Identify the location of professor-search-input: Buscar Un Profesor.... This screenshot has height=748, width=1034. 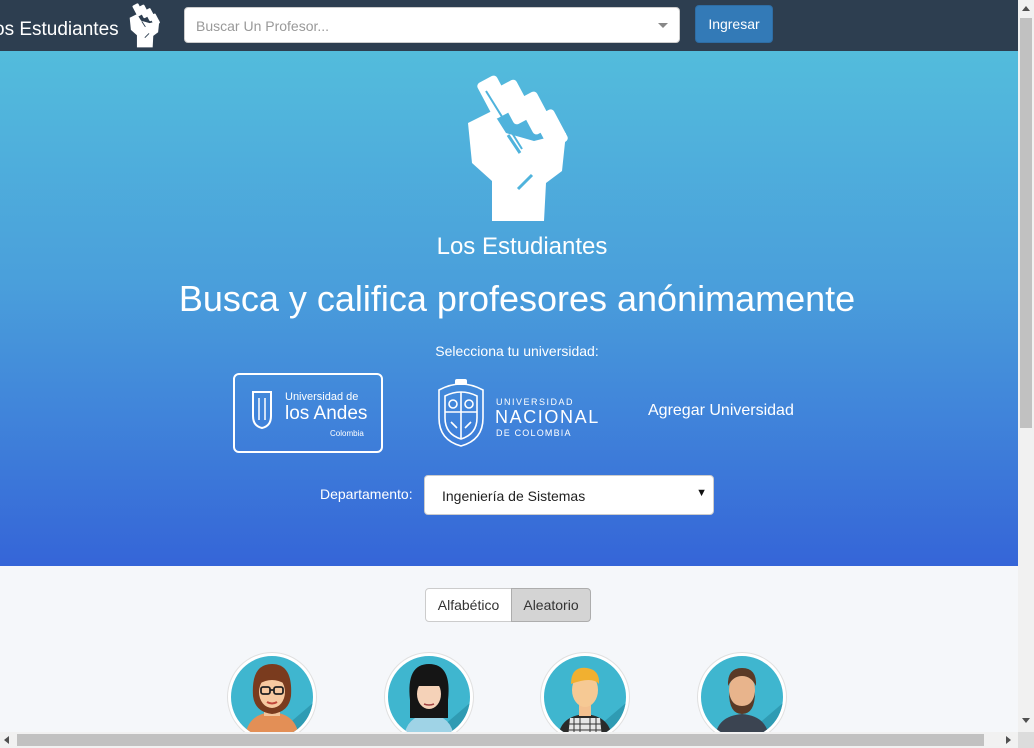
(432, 25).